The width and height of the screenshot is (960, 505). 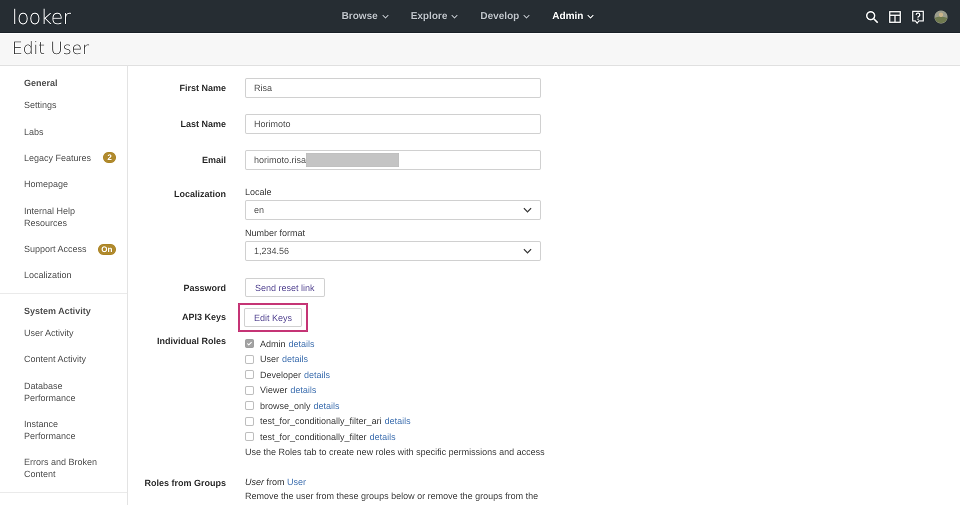 I want to click on role-name: Viewer, so click(x=274, y=390).